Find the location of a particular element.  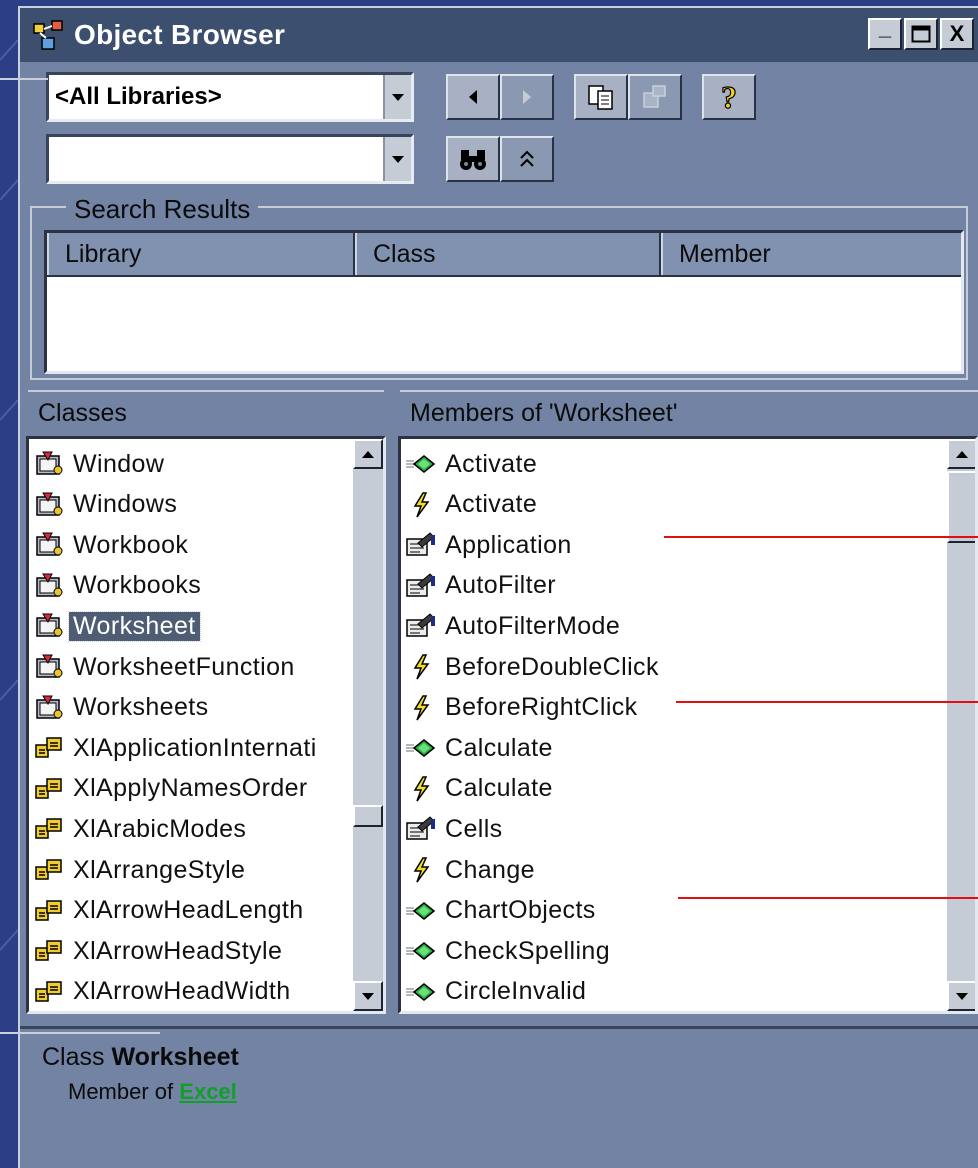

right-arrow-icon is located at coordinates (527, 97).